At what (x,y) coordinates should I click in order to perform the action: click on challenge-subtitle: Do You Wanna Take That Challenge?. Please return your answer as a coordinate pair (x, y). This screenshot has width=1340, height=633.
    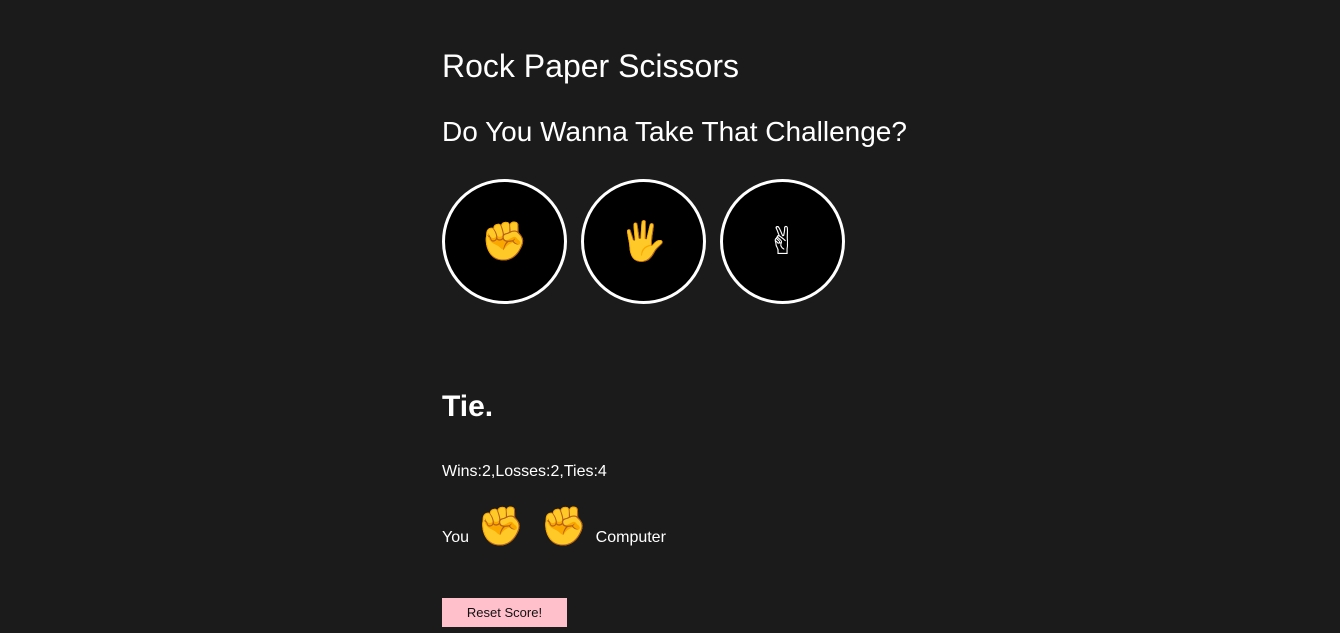
    Looking at the image, I should click on (674, 131).